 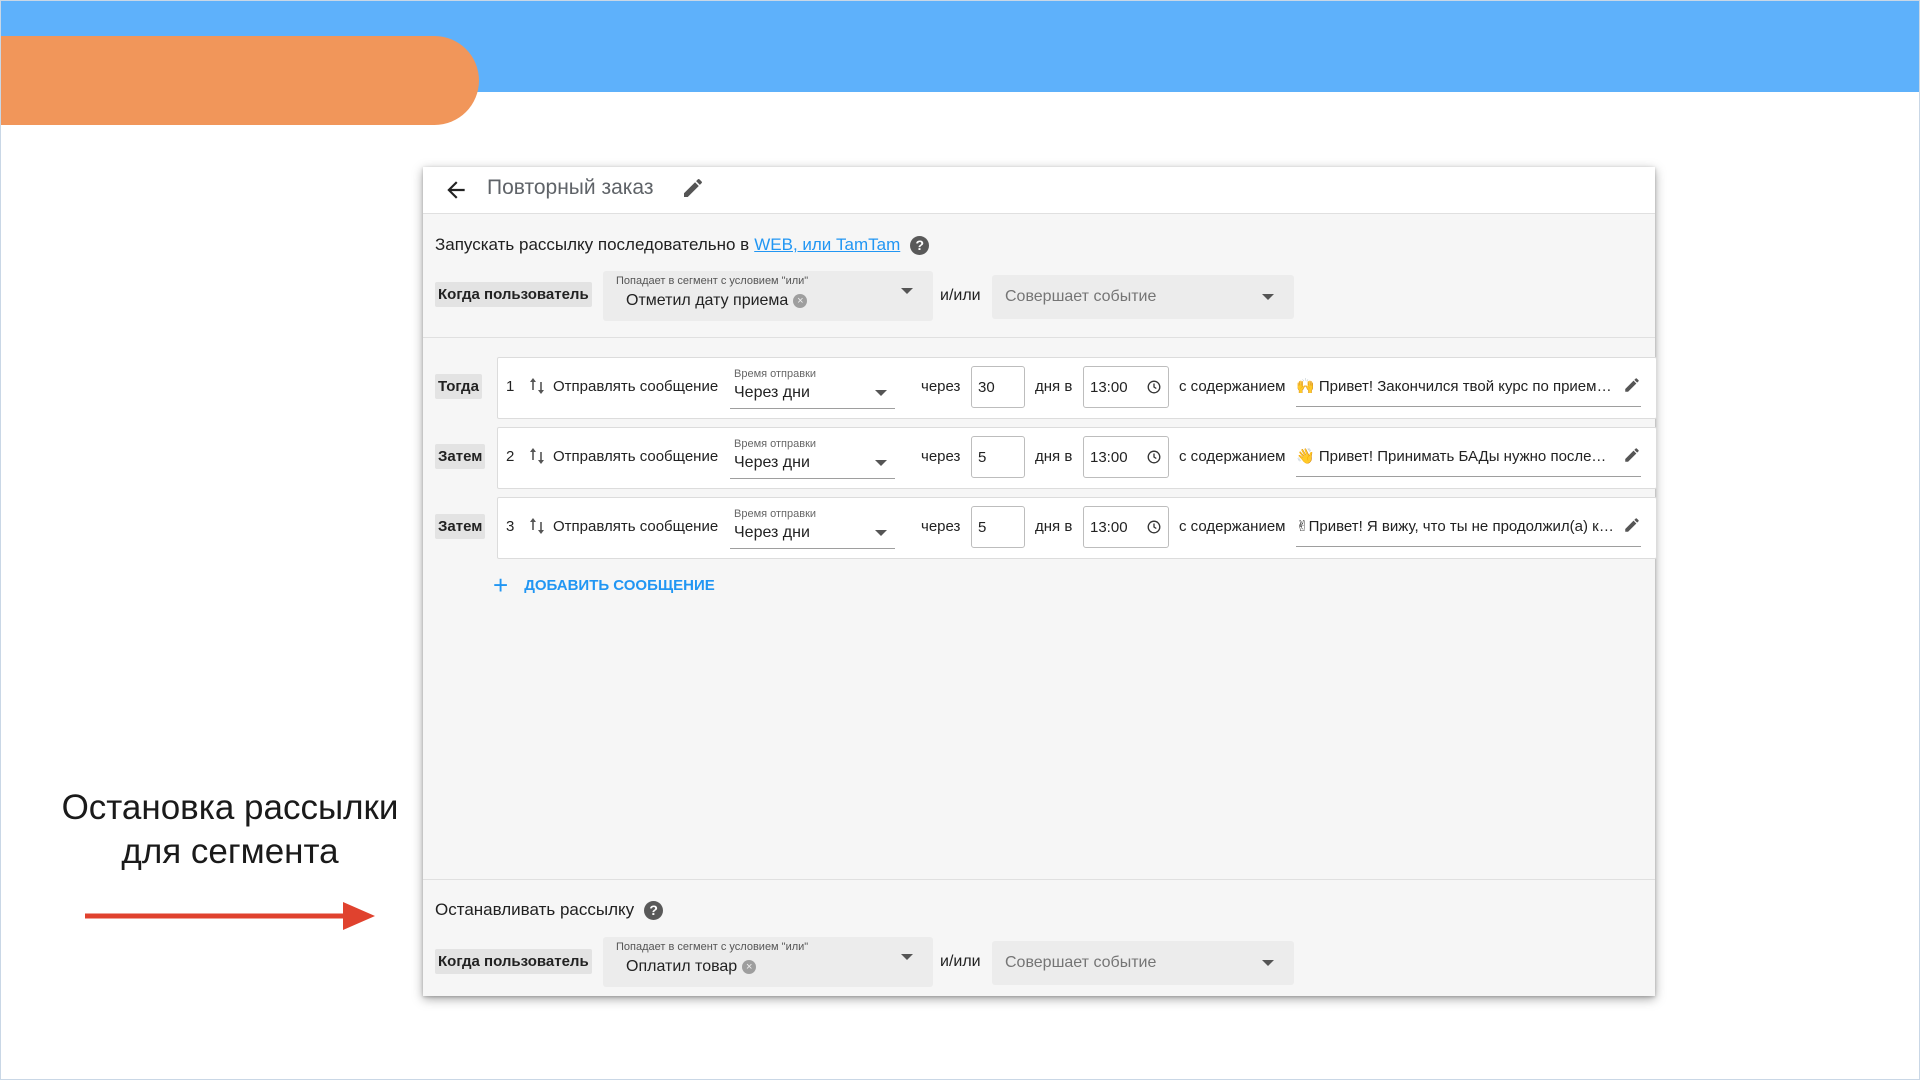 What do you see at coordinates (230, 851) in the screenshot?
I see `caption-line-2: для сегмента` at bounding box center [230, 851].